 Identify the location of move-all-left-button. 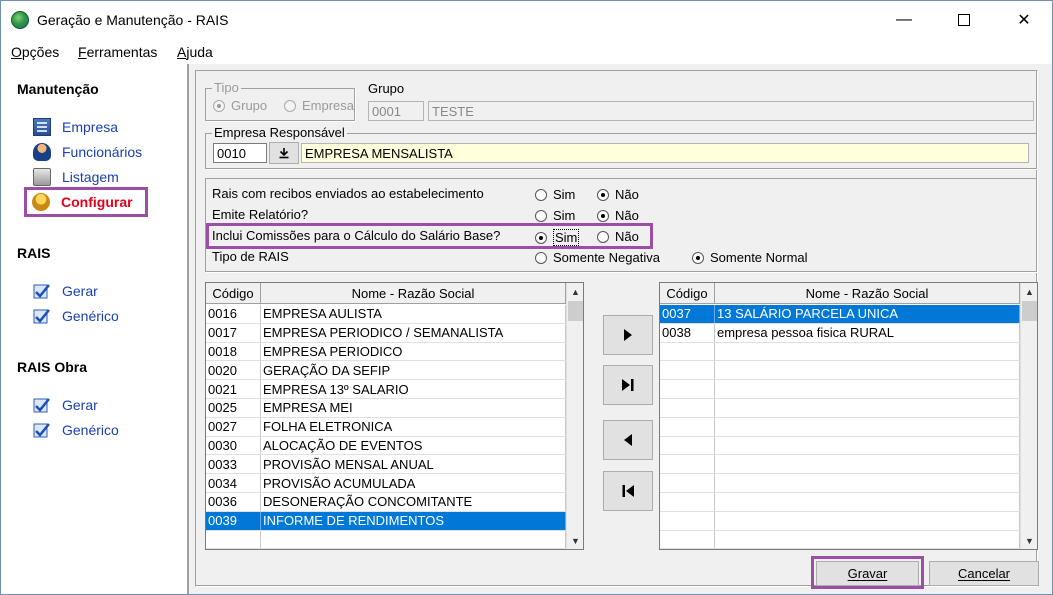
(628, 491).